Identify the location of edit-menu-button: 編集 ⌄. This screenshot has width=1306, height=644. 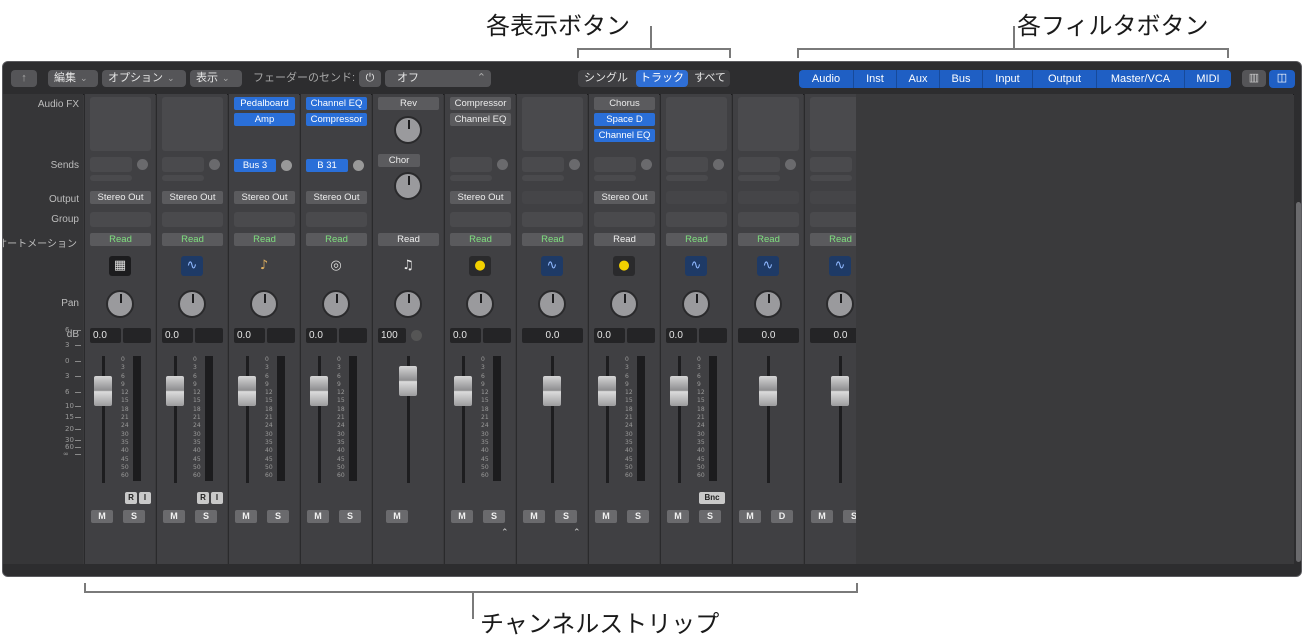
(73, 78).